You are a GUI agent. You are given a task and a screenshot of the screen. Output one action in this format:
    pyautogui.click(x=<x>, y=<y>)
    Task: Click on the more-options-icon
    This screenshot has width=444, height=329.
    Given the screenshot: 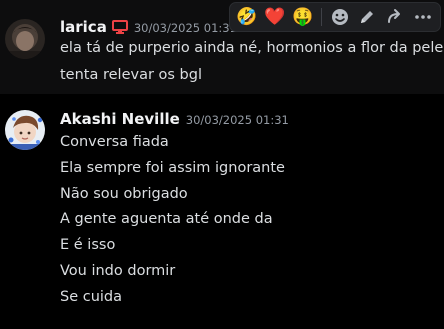 What is the action you would take?
    pyautogui.click(x=423, y=17)
    